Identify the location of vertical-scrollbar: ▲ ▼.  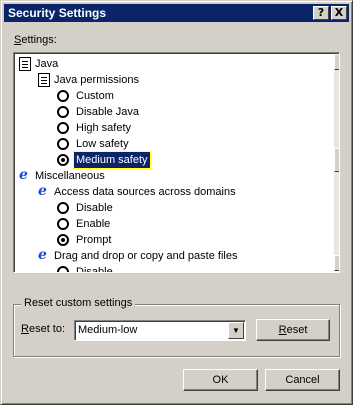
(336, 162).